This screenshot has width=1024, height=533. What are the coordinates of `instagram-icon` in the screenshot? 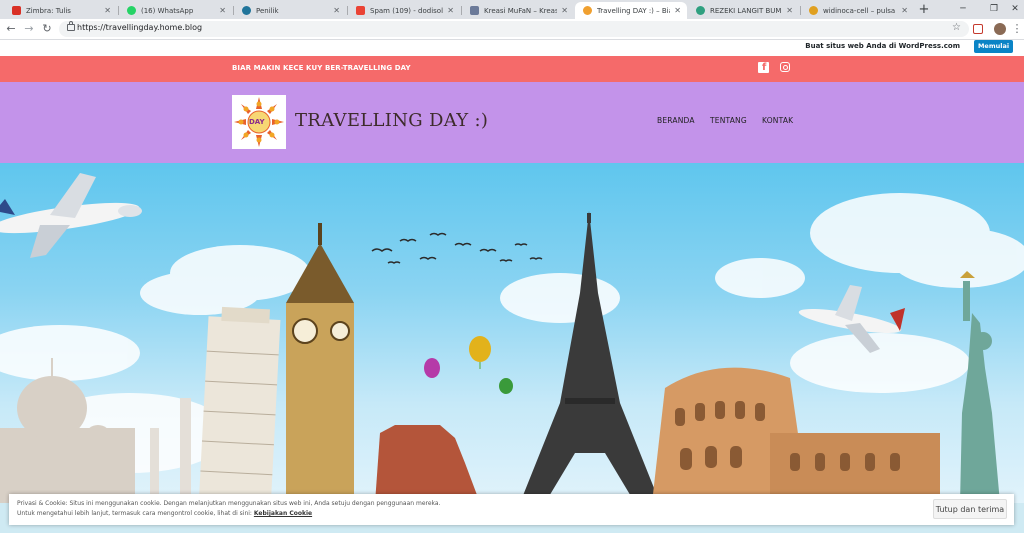 It's located at (785, 67).